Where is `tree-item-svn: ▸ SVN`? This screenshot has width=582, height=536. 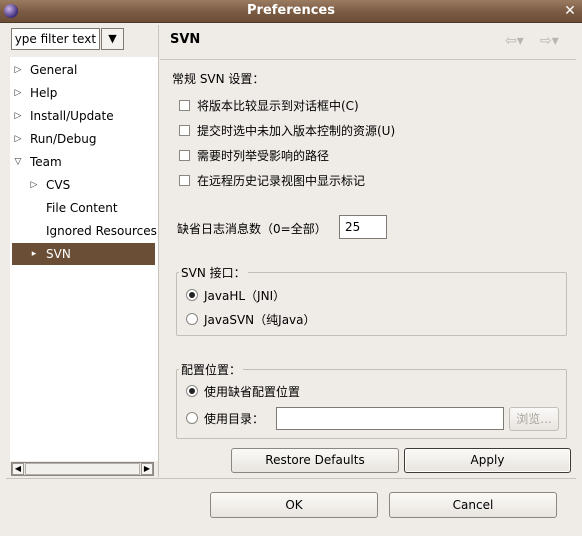
tree-item-svn: ▸ SVN is located at coordinates (83, 254).